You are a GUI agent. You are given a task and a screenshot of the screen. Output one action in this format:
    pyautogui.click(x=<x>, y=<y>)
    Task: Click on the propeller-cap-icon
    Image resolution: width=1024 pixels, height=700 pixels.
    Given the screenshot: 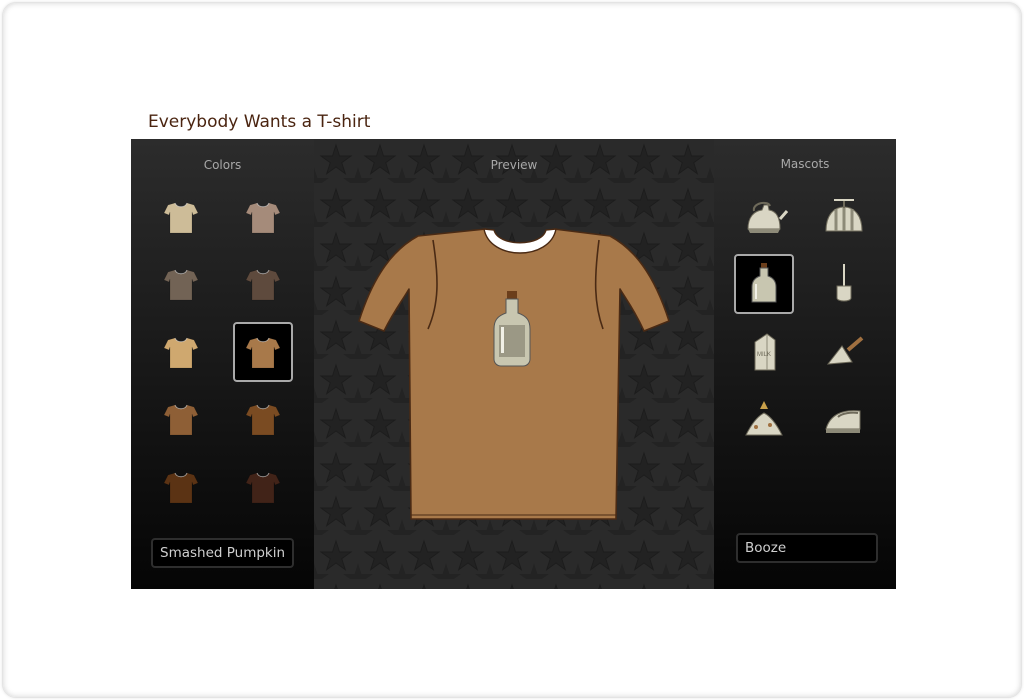 What is the action you would take?
    pyautogui.click(x=844, y=215)
    